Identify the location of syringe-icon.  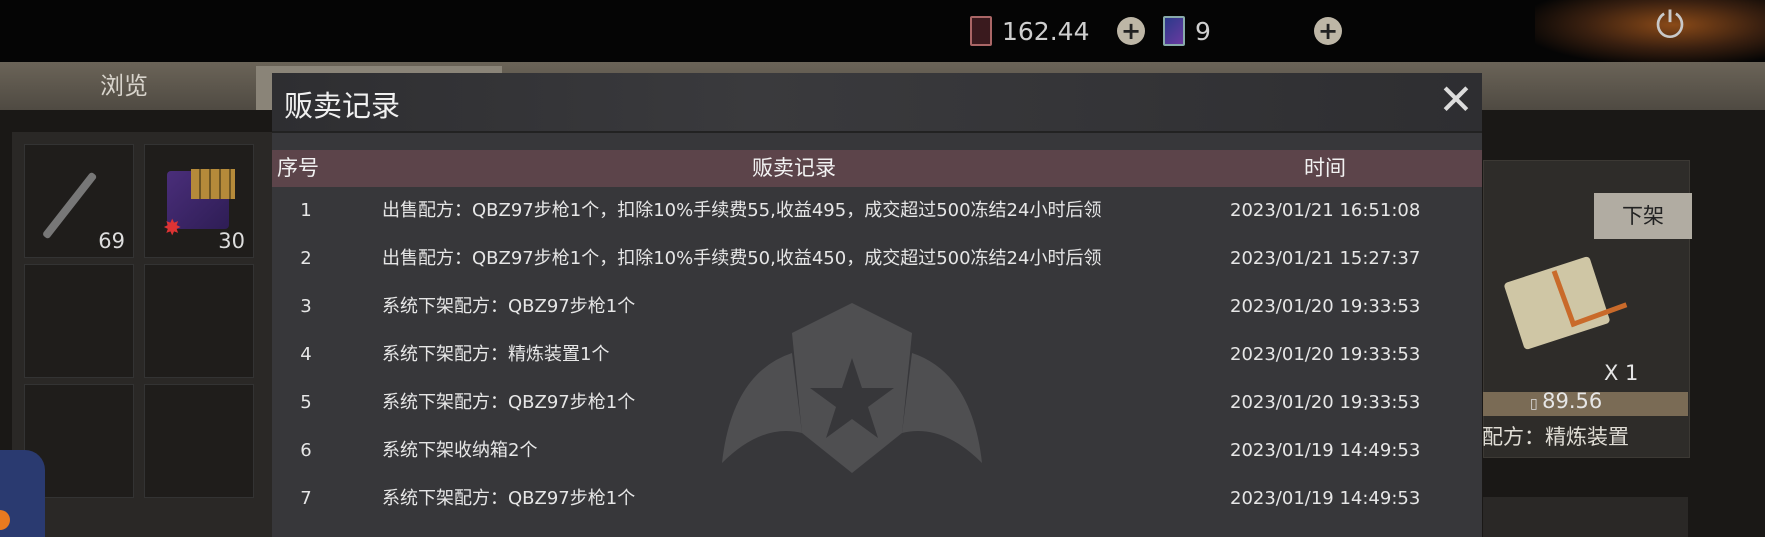
(69, 205).